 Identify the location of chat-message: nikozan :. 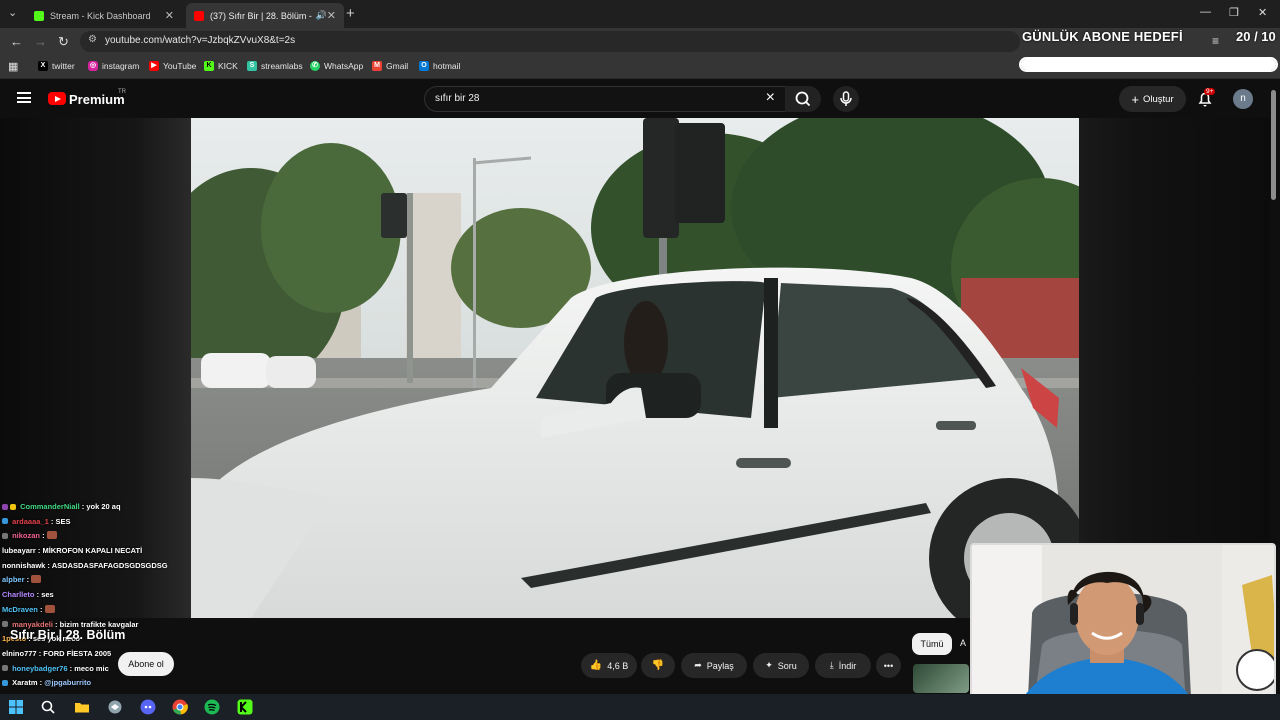
(97, 536).